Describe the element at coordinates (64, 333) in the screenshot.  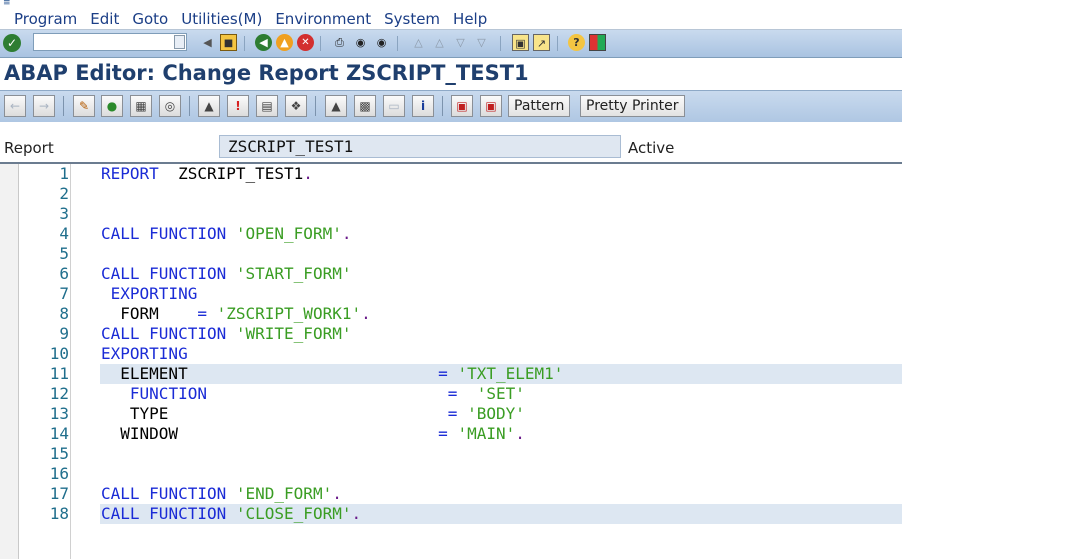
I see `line-number: 9` at that location.